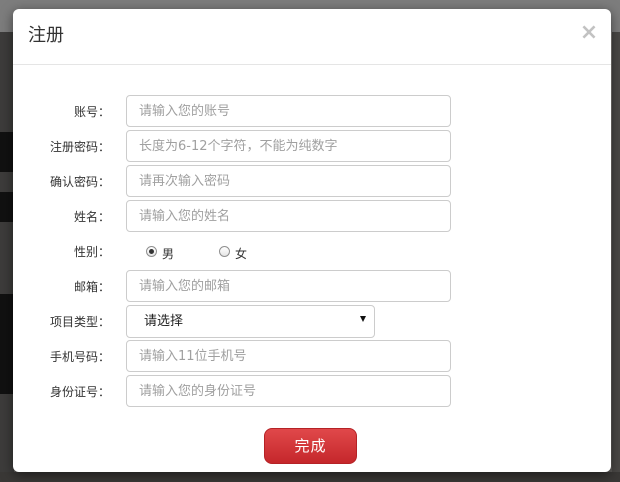 This screenshot has height=482, width=620. Describe the element at coordinates (7, 257) in the screenshot. I see `background-left-strip` at that location.